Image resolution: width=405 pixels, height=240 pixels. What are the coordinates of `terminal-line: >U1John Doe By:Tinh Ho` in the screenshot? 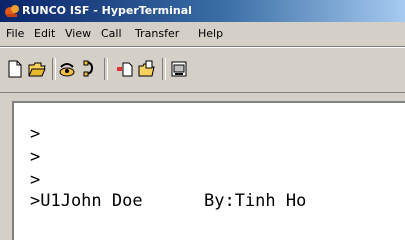 It's located at (168, 201).